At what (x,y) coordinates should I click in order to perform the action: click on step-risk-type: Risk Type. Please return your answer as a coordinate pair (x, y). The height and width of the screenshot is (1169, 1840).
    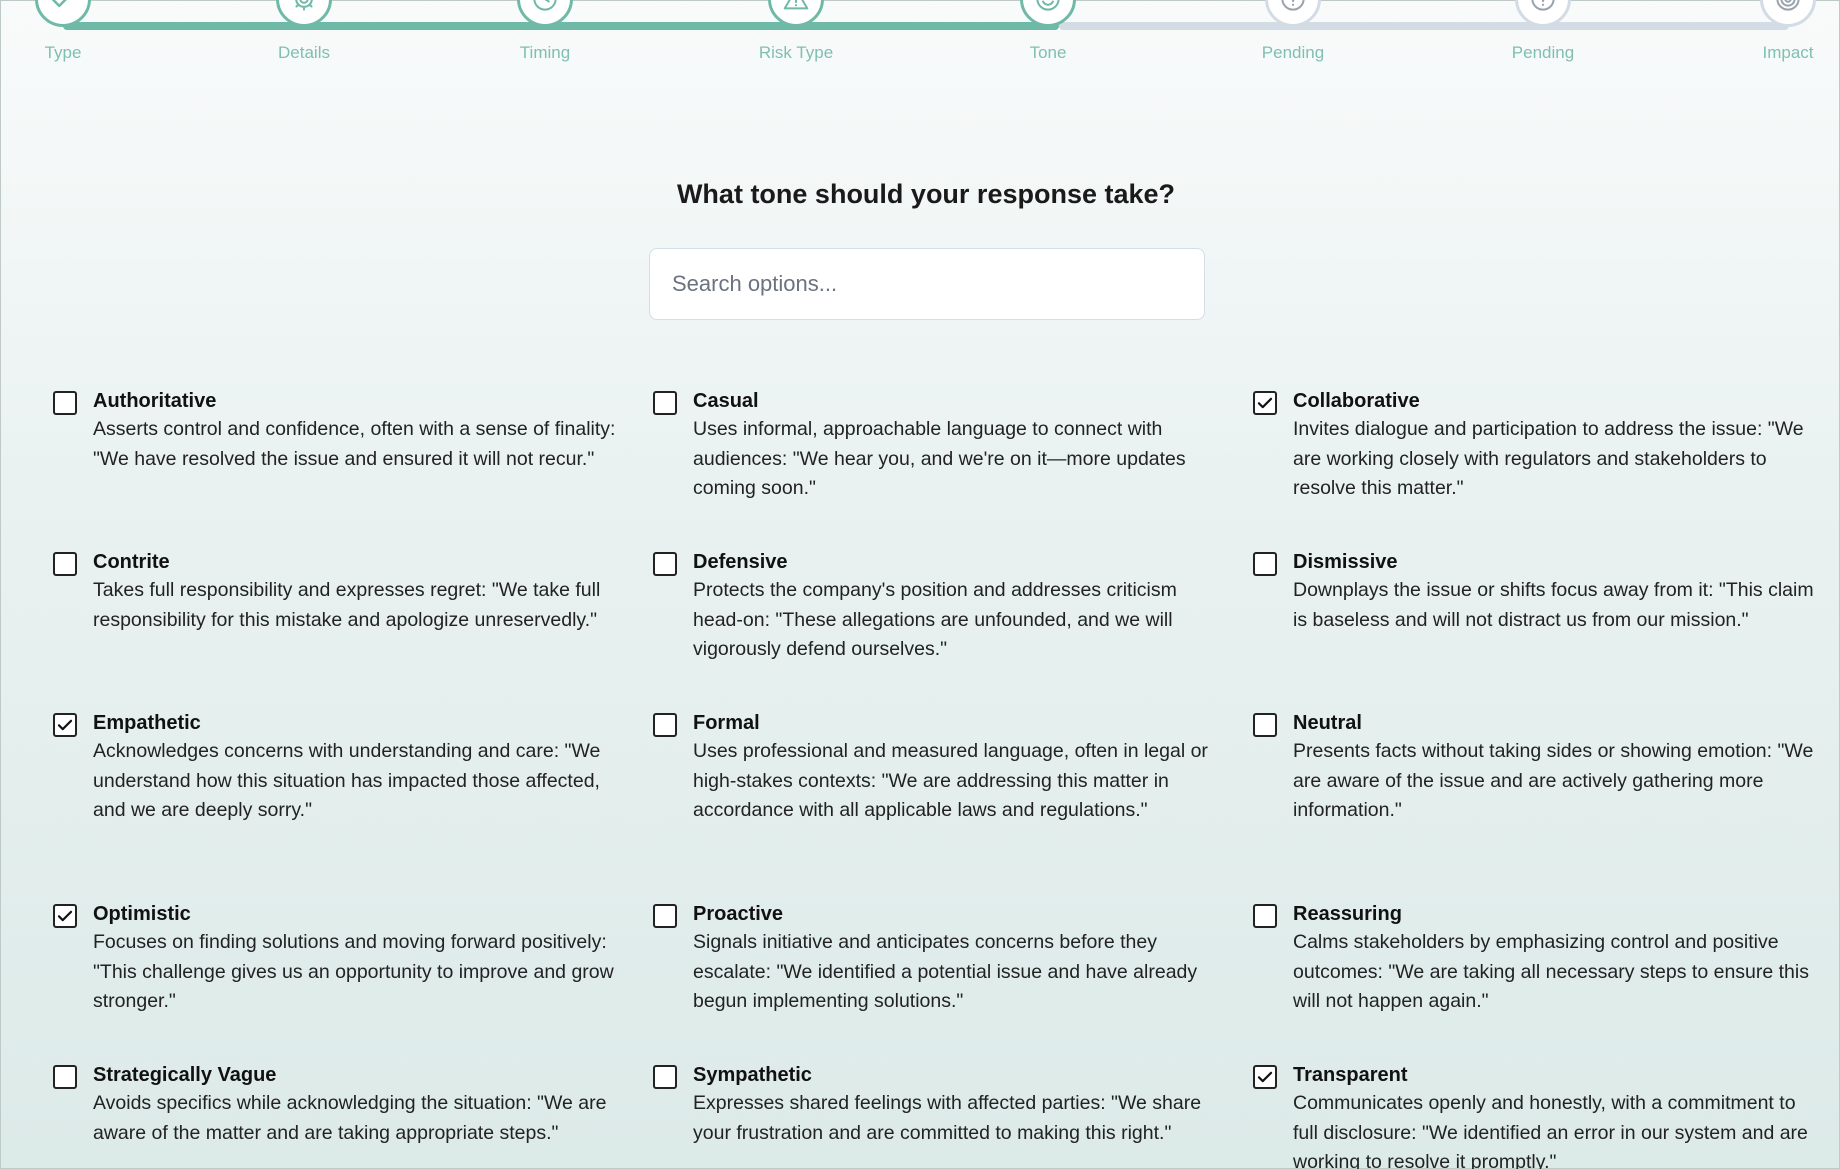
    Looking at the image, I should click on (796, 31).